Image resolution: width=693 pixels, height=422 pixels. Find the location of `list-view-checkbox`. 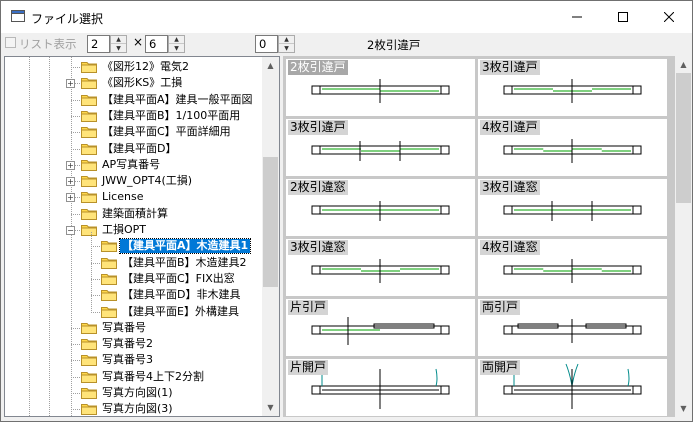

list-view-checkbox is located at coordinates (10, 42).